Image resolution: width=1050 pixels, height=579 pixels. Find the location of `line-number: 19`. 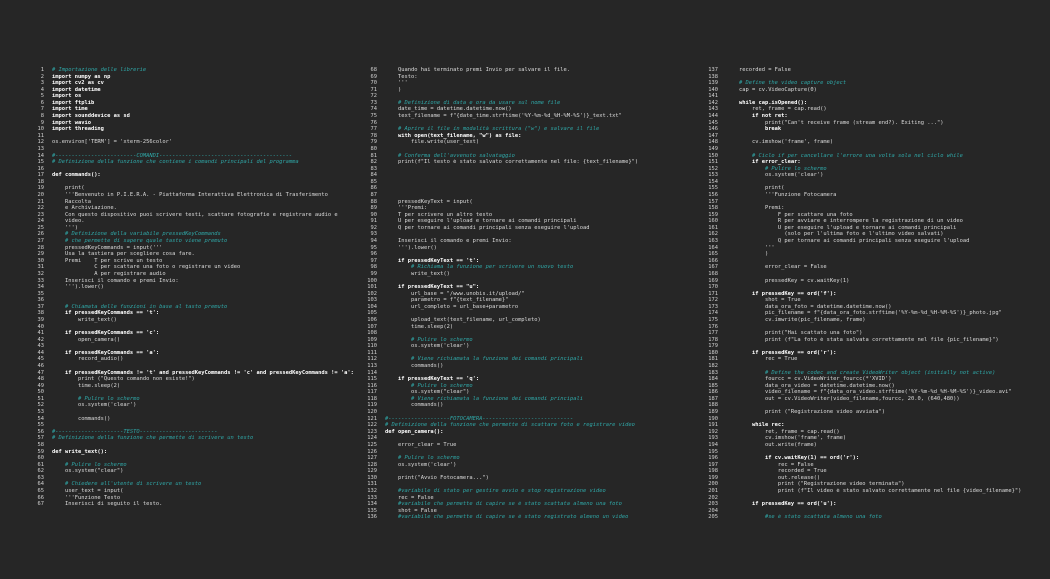

line-number: 19 is located at coordinates (41, 188).